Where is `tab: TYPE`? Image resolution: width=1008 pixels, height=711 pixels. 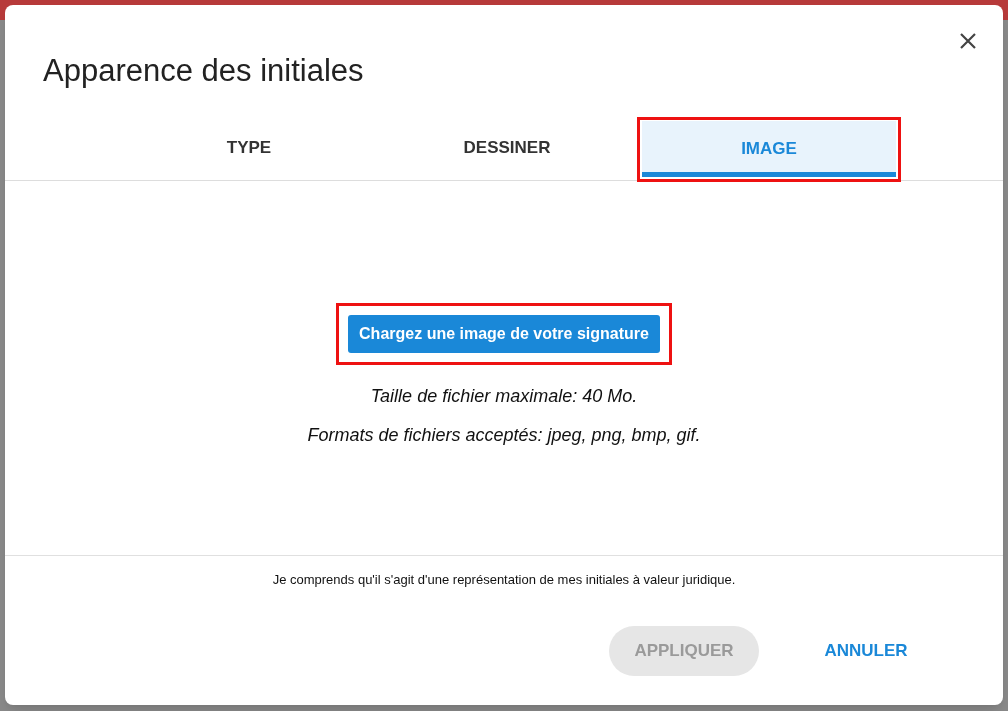
tab: TYPE is located at coordinates (249, 148).